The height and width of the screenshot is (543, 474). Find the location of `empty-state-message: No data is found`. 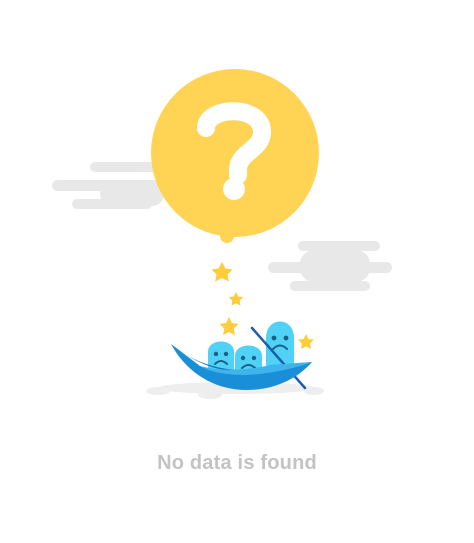

empty-state-message: No data is found is located at coordinates (237, 463).